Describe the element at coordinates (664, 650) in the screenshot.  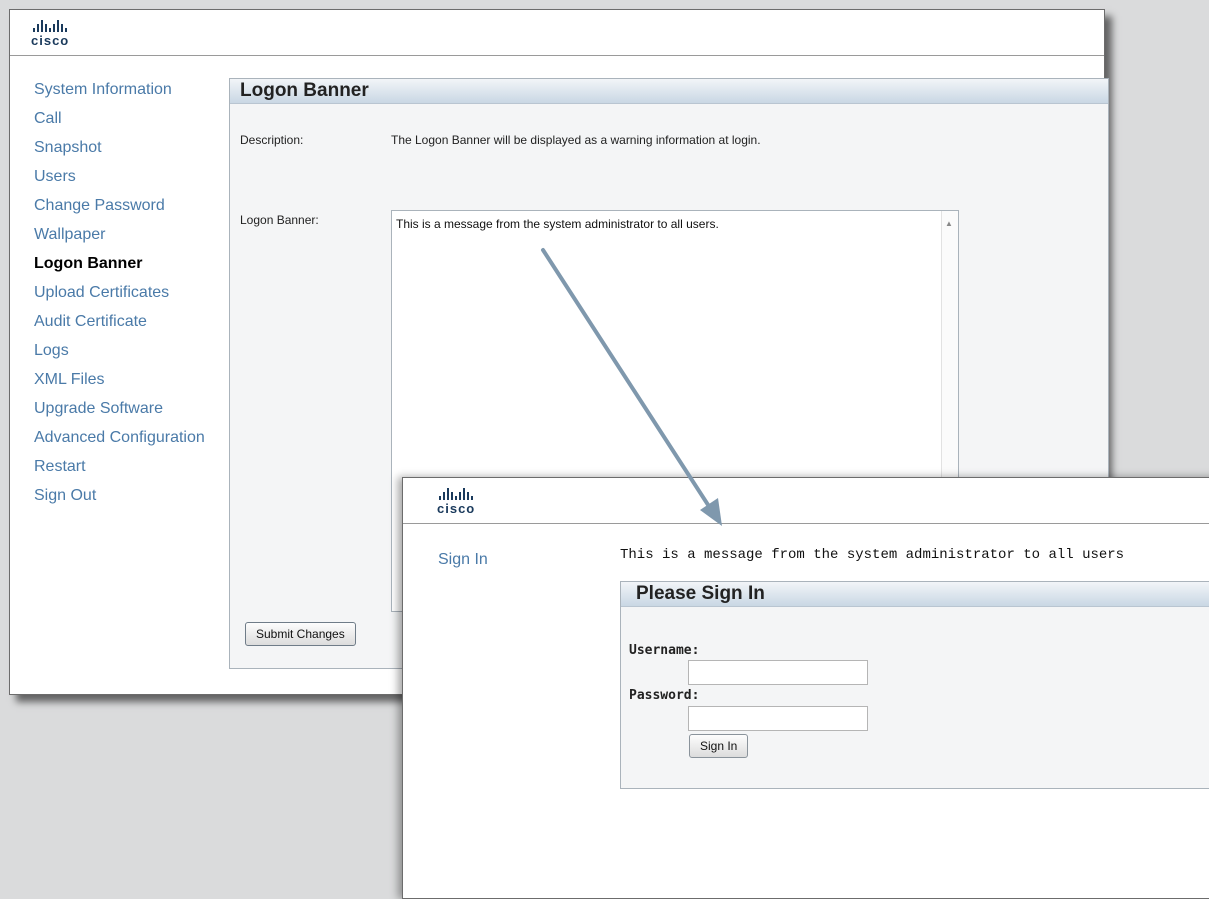
I see `username-label: Username:` at that location.